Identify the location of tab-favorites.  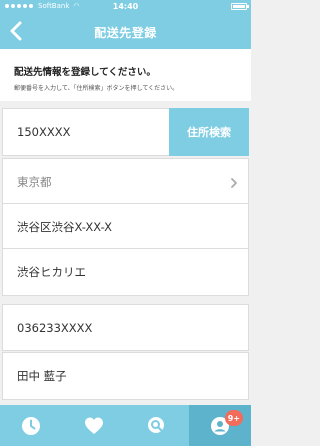
(94, 425).